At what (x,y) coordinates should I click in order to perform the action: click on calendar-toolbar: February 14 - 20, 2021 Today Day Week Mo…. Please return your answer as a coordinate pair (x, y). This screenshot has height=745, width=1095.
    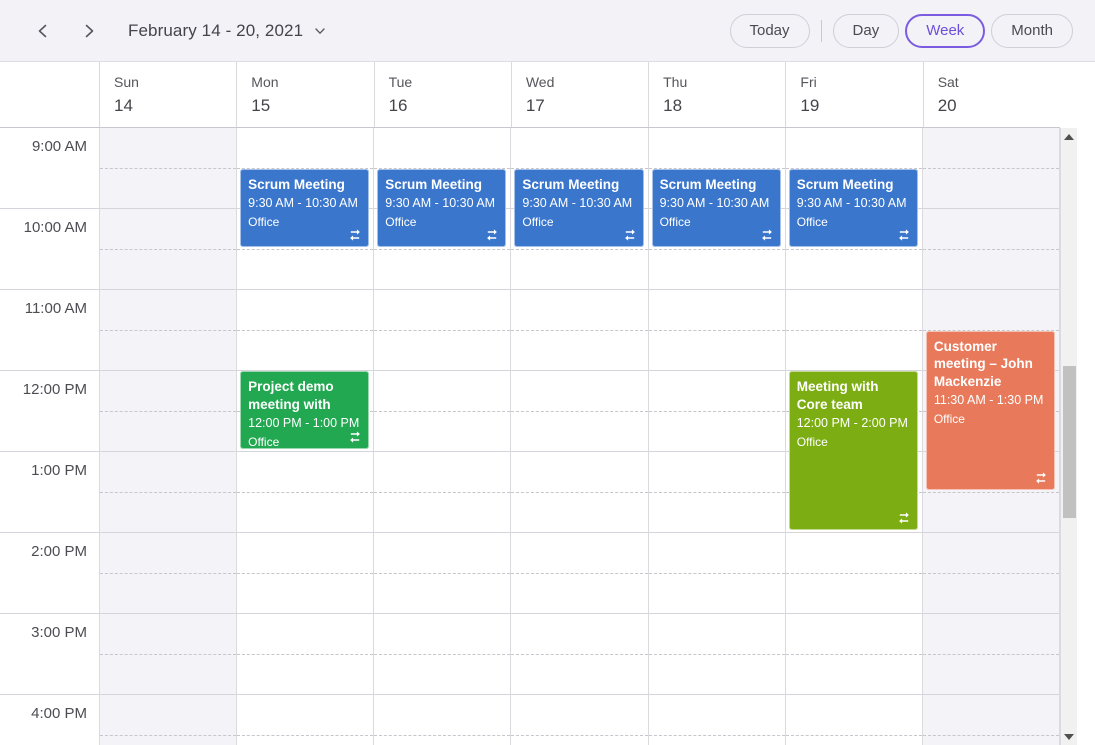
    Looking at the image, I should click on (547, 31).